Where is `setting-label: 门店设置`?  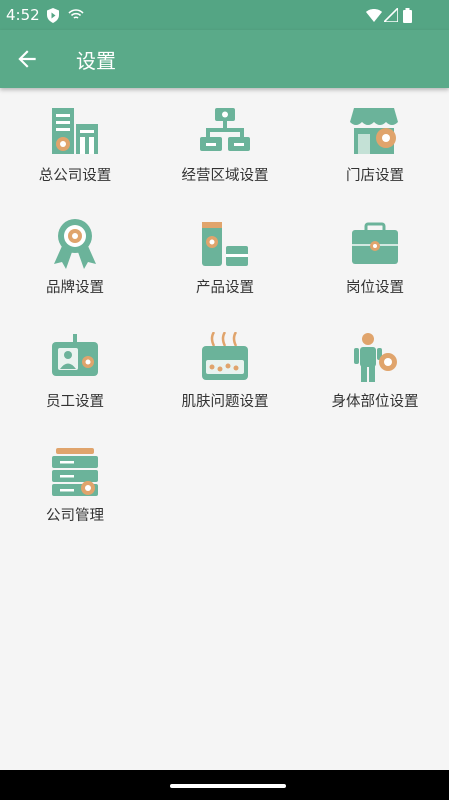
setting-label: 门店设置 is located at coordinates (375, 176).